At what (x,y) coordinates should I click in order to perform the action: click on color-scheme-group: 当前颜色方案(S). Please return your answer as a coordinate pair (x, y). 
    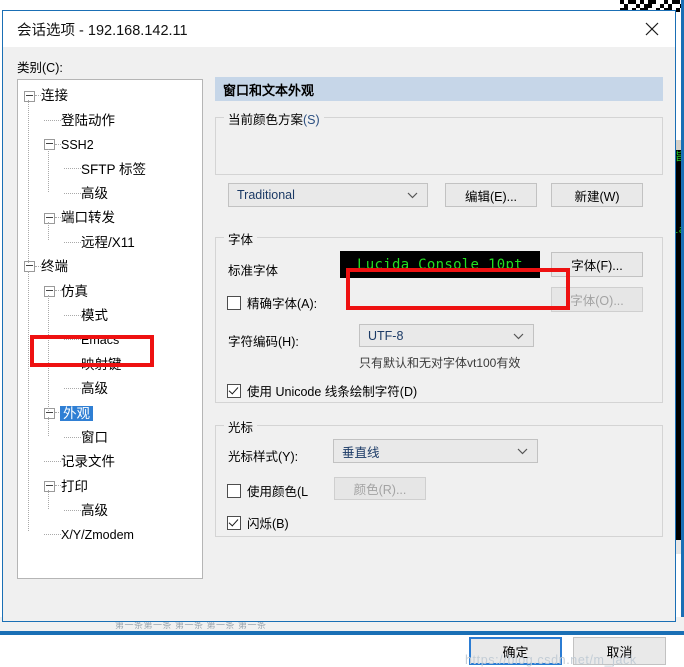
    Looking at the image, I should click on (439, 142).